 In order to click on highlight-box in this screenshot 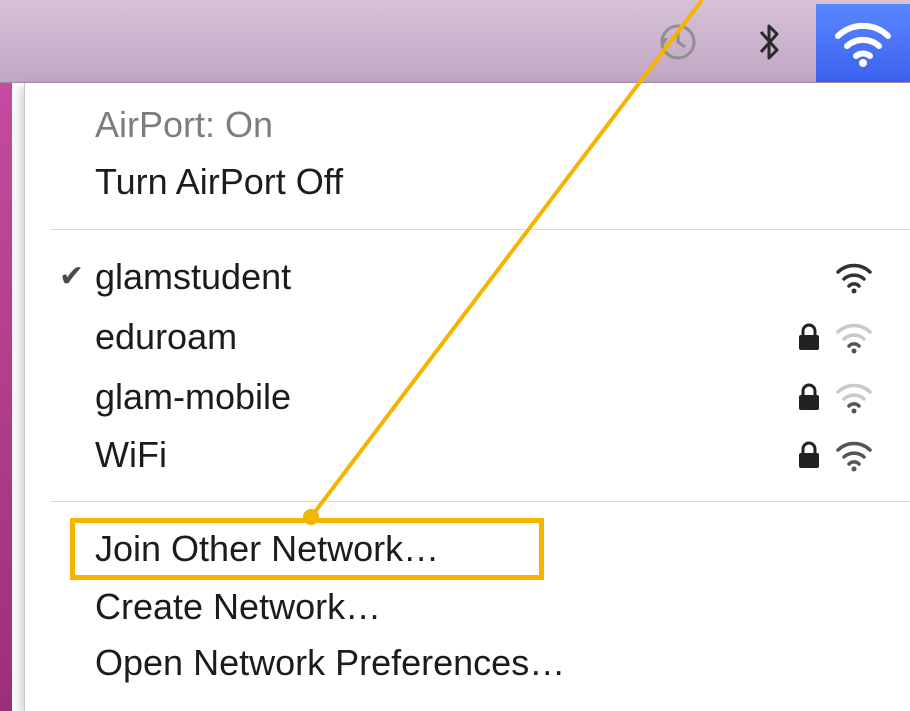, I will do `click(307, 549)`.